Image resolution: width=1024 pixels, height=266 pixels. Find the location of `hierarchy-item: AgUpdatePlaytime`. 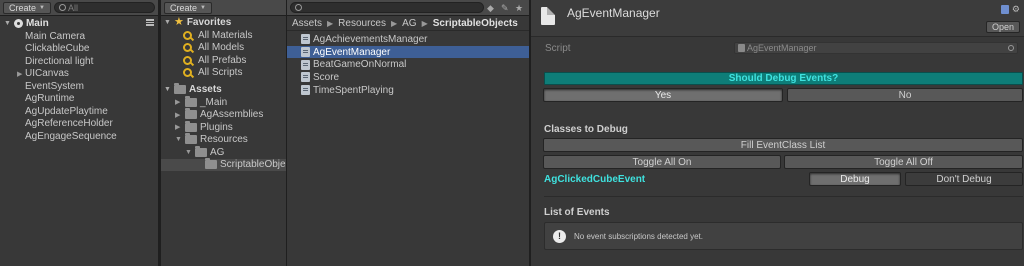

hierarchy-item: AgUpdatePlaytime is located at coordinates (79, 111).